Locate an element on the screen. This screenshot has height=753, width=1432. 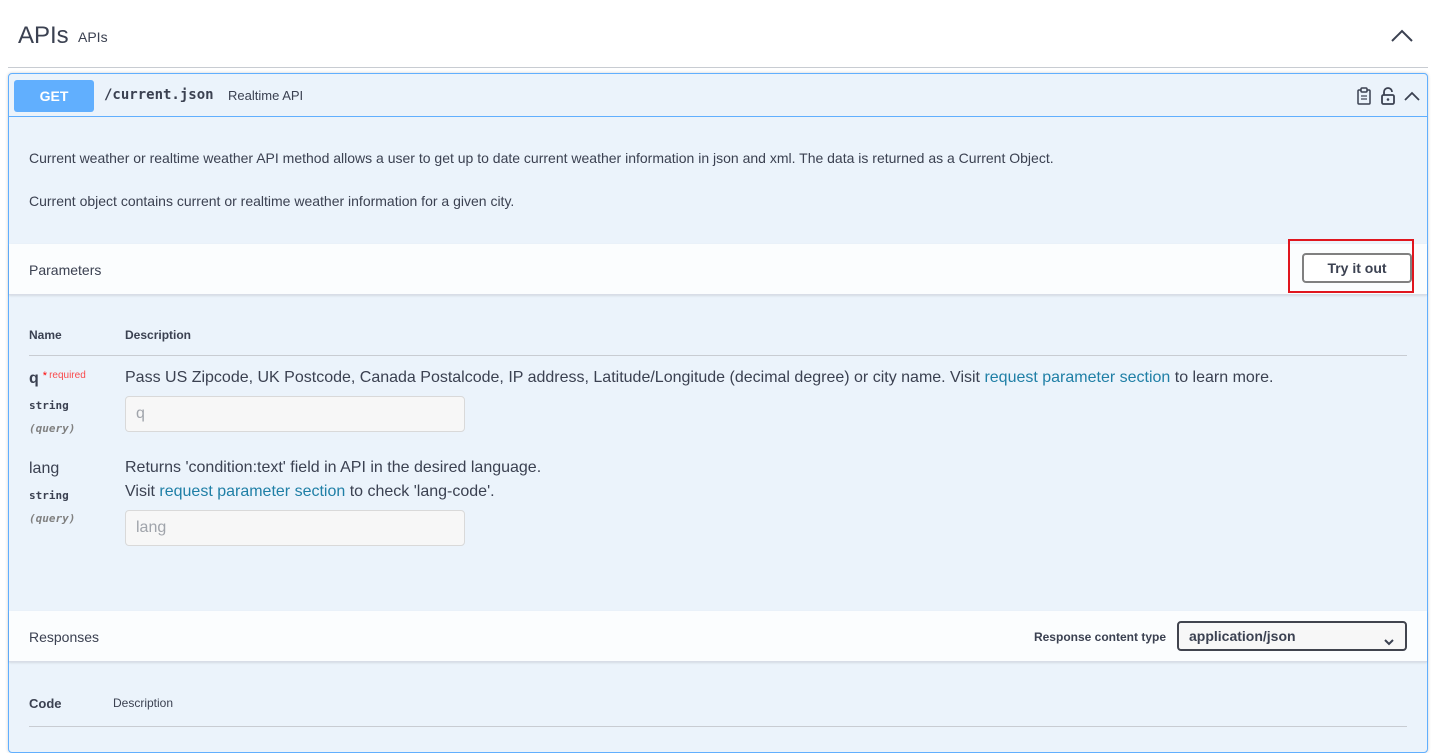
q-input is located at coordinates (295, 414).